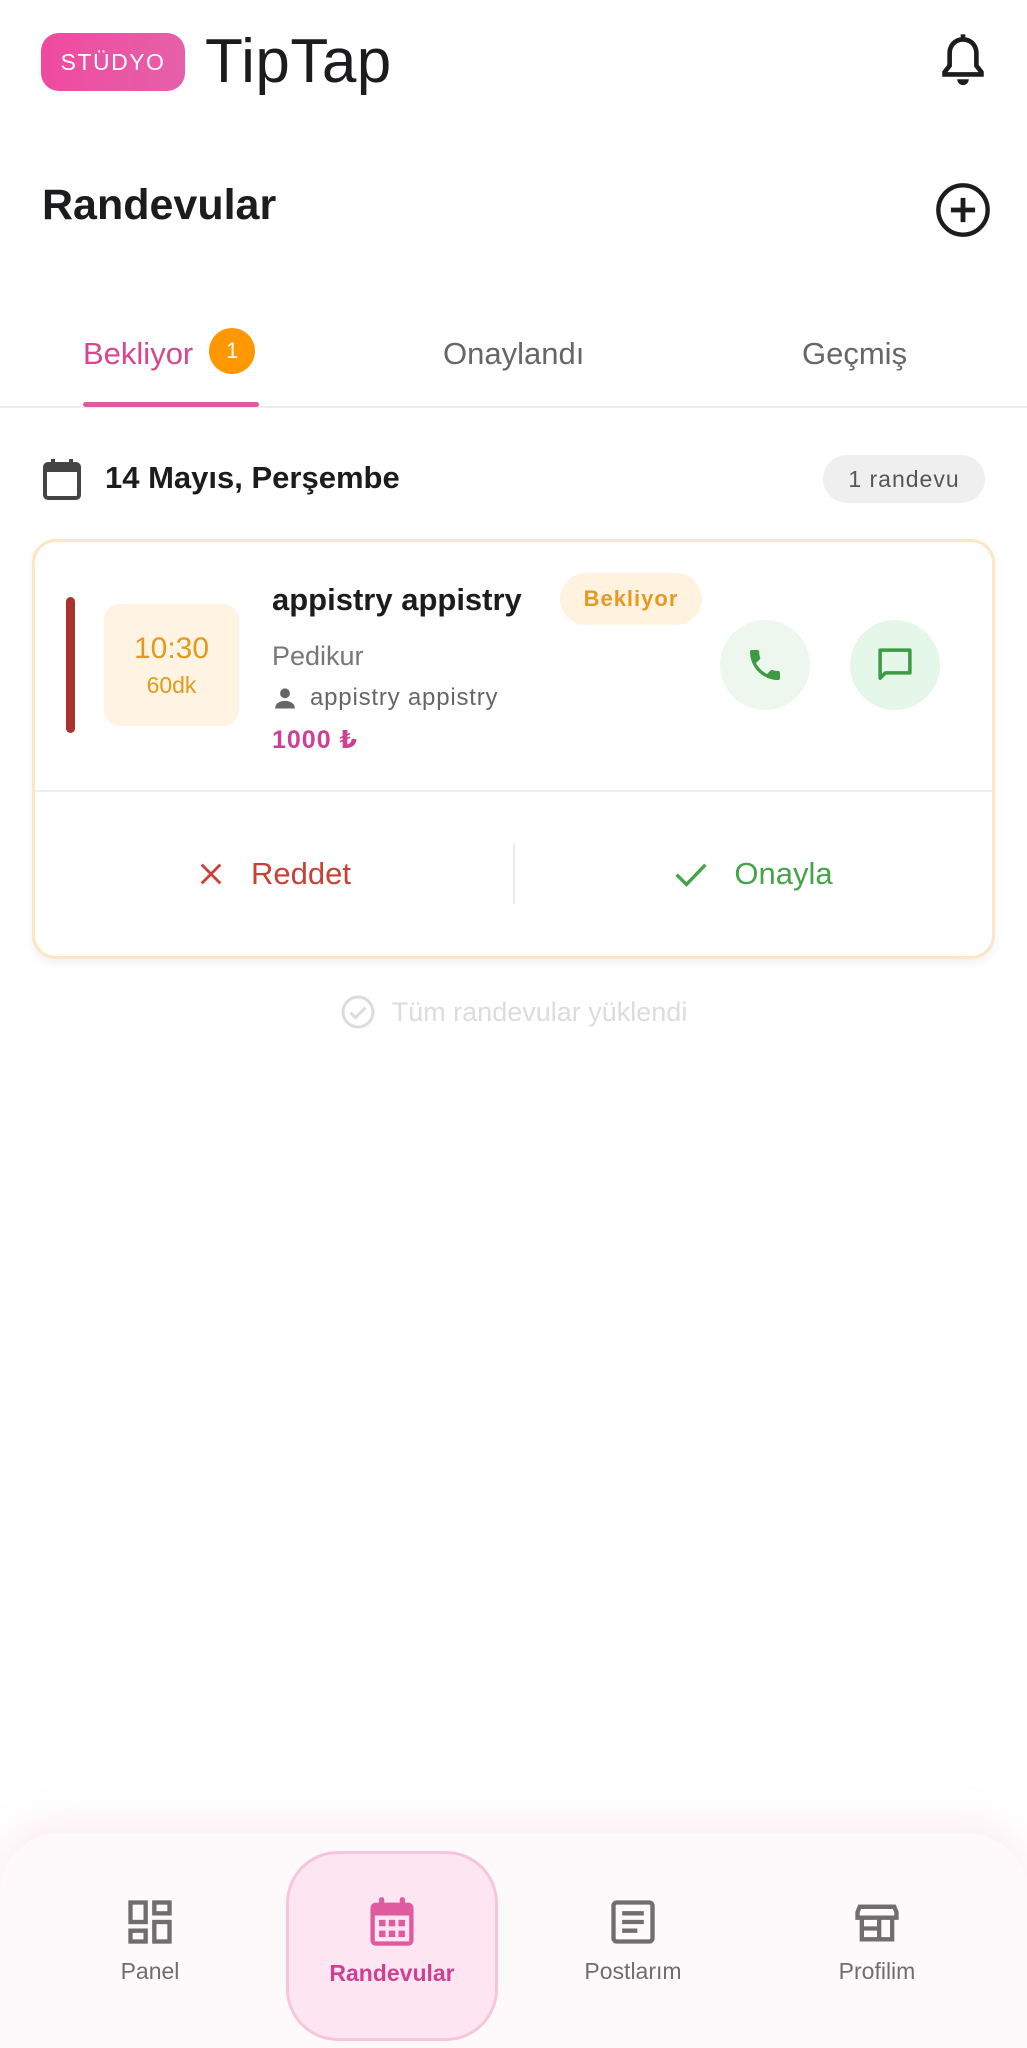 The width and height of the screenshot is (1027, 2048). Describe the element at coordinates (171, 684) in the screenshot. I see `appointment-duration: 60dk` at that location.